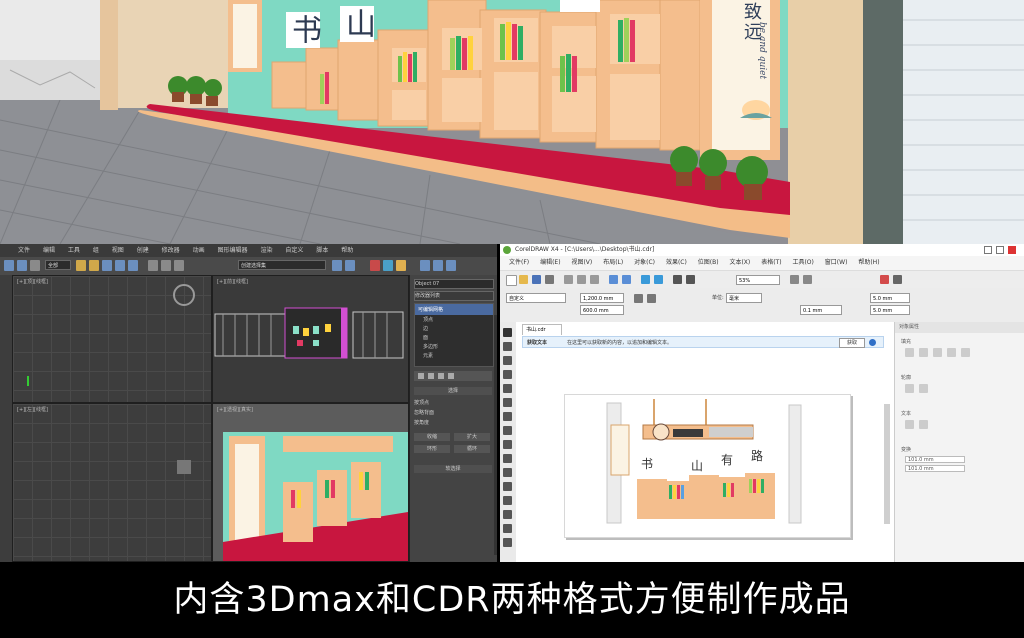  Describe the element at coordinates (935, 459) in the screenshot. I see `transform-x-field: 101.0 mm` at that location.